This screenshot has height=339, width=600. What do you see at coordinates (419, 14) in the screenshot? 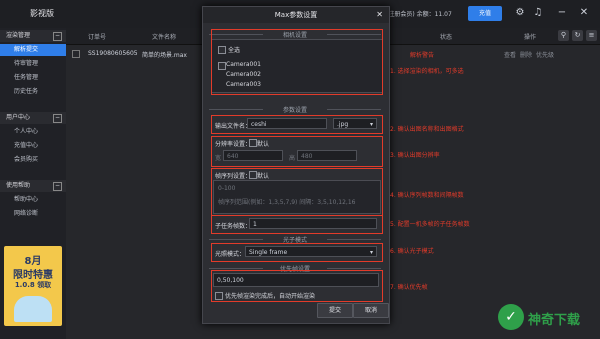
I see `account-balance: (注册会员) 余额：11.07` at bounding box center [419, 14].